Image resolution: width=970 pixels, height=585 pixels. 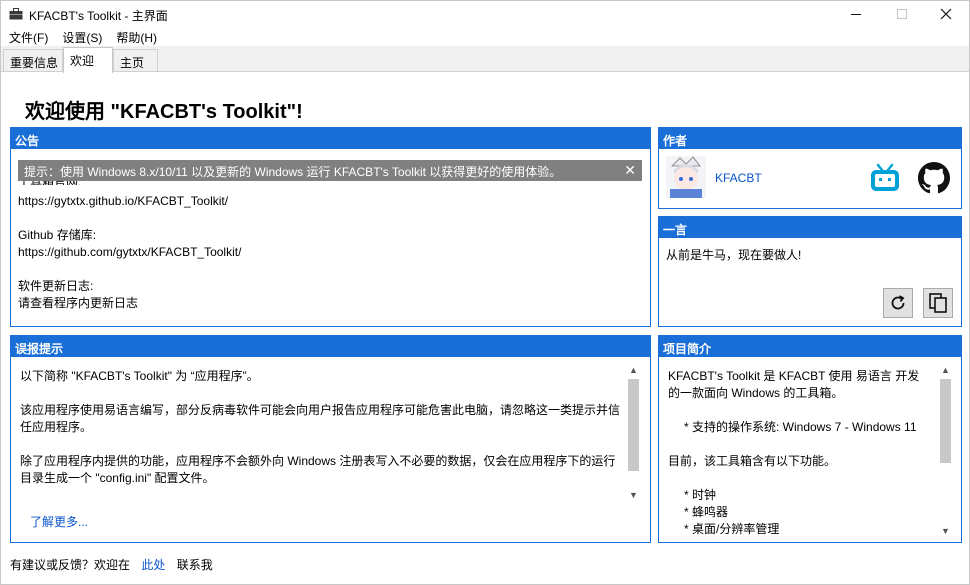 What do you see at coordinates (810, 178) in the screenshot?
I see `author-body: KFACBT` at bounding box center [810, 178].